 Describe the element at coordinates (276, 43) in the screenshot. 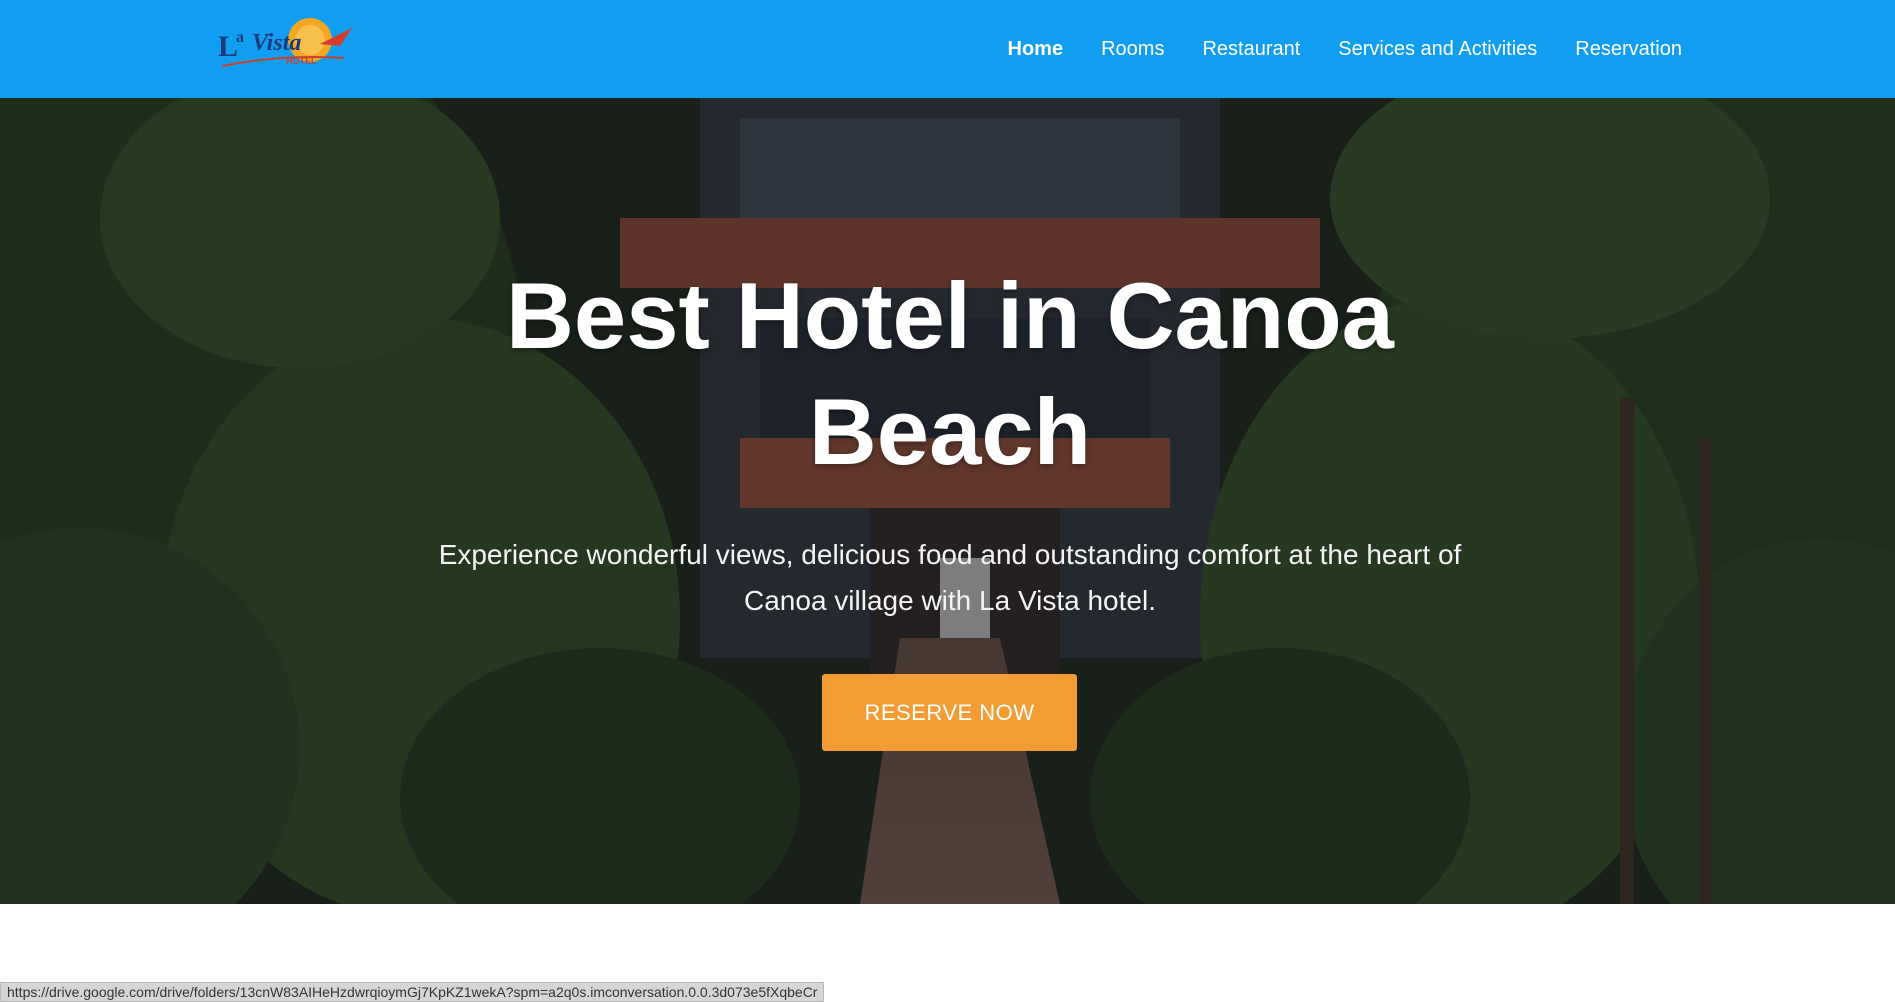

I see `svg-text: Vista` at that location.